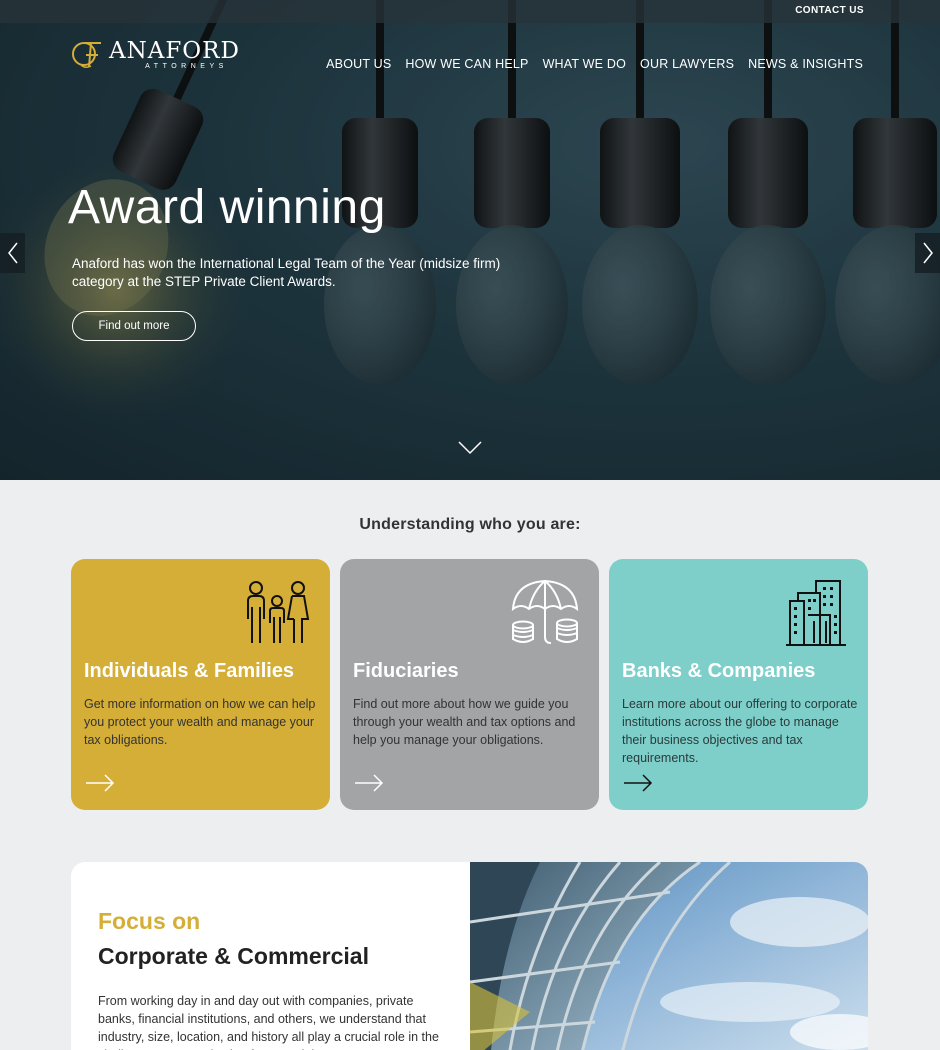  What do you see at coordinates (134, 326) in the screenshot?
I see `find-out-more-button: Find out more` at bounding box center [134, 326].